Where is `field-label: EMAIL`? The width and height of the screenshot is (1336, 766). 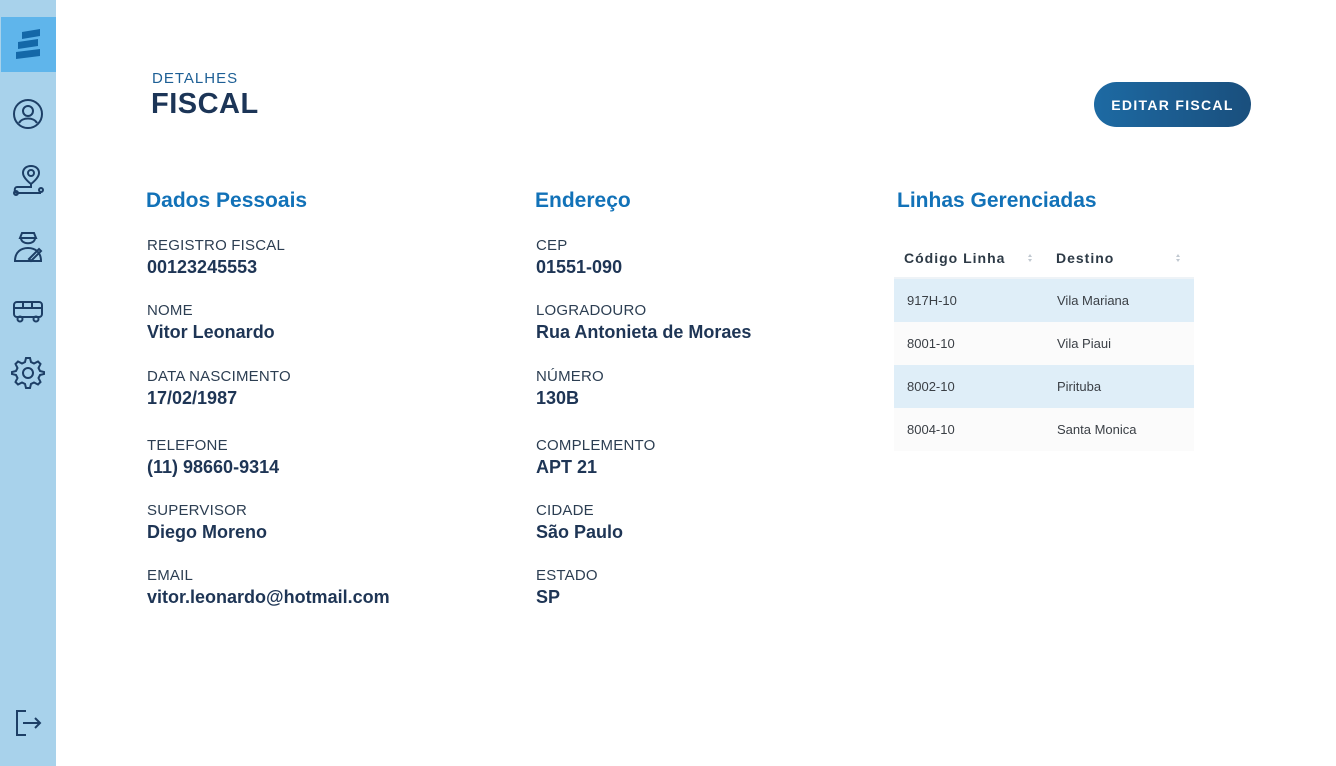 field-label: EMAIL is located at coordinates (170, 575).